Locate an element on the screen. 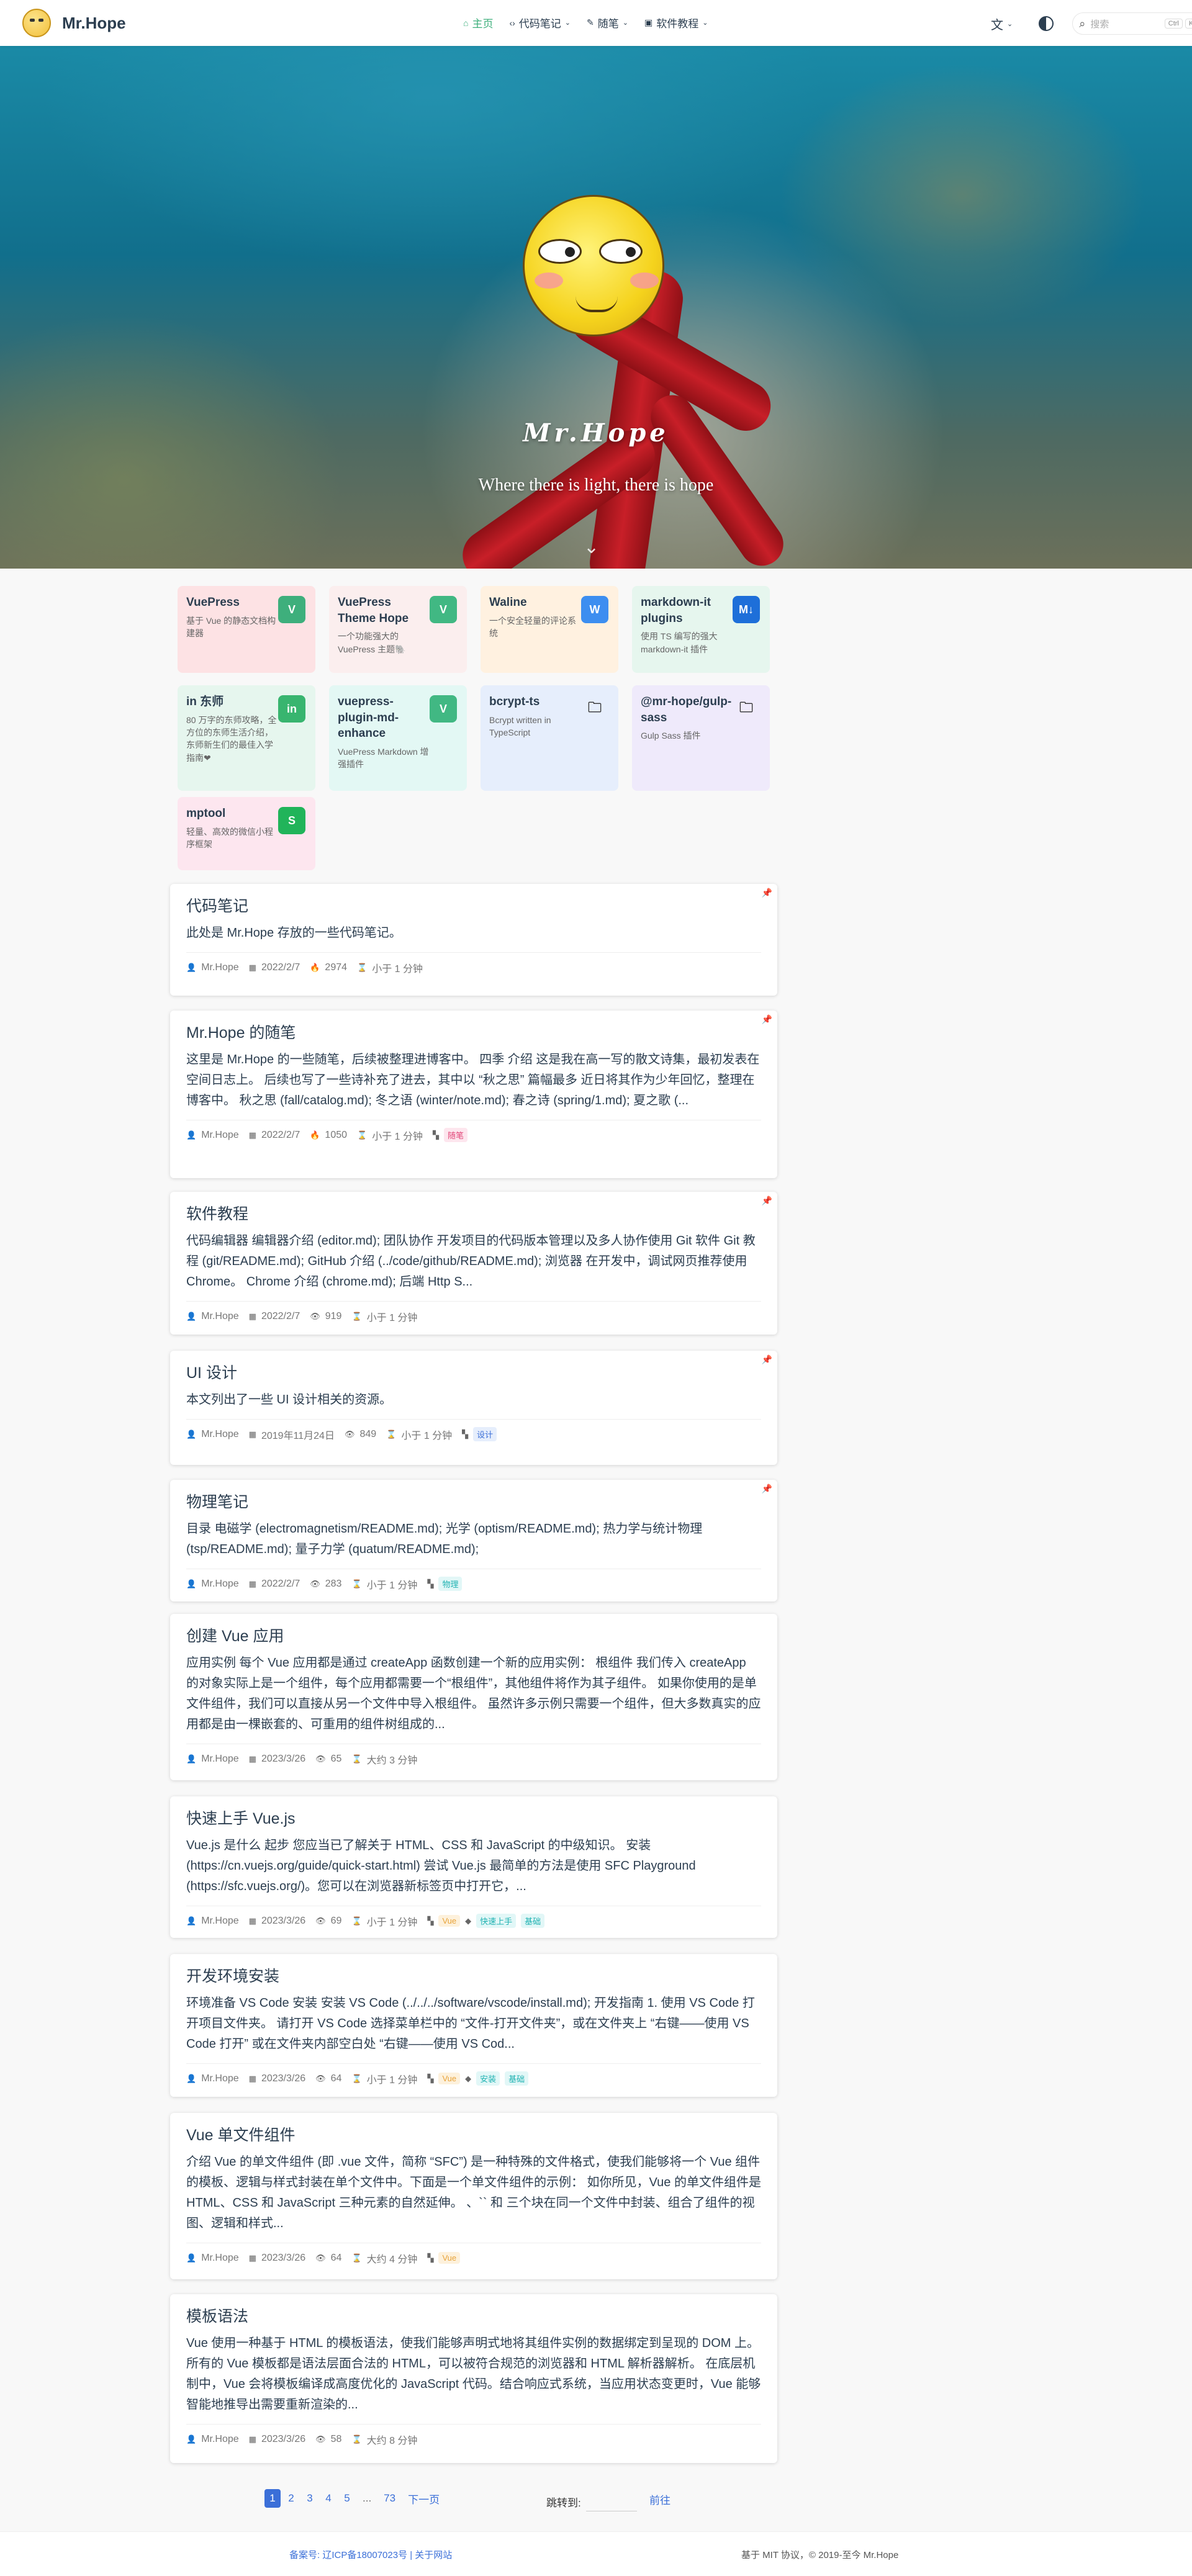  article-title: 代码笔记 is located at coordinates (473, 906).